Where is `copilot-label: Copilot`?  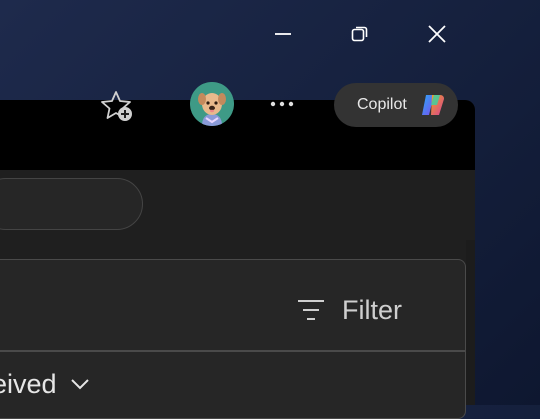 copilot-label: Copilot is located at coordinates (382, 104).